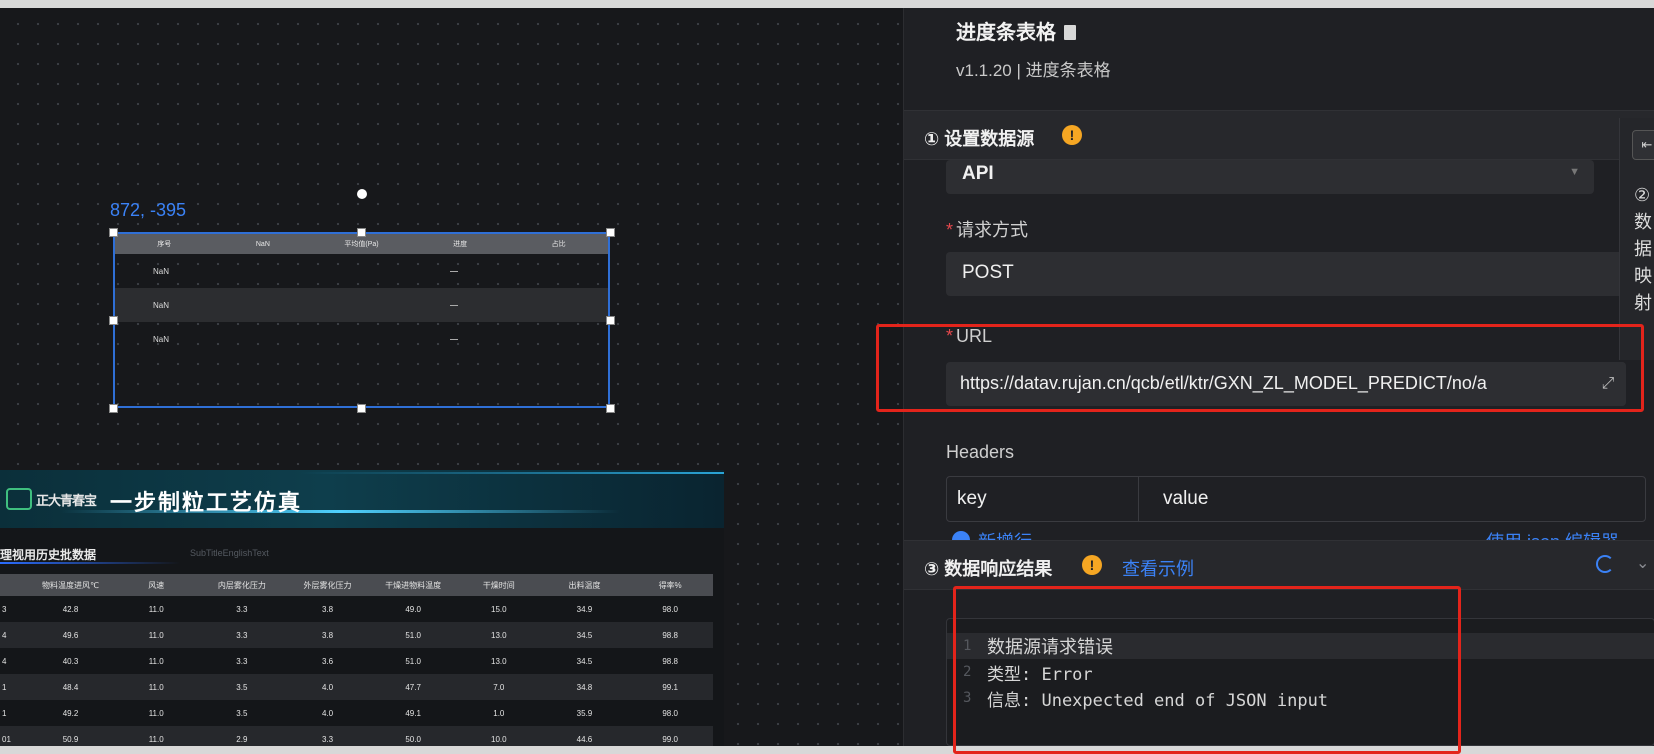 This screenshot has height=754, width=1654. What do you see at coordinates (670, 739) in the screenshot?
I see `table-cell: 99.0` at bounding box center [670, 739].